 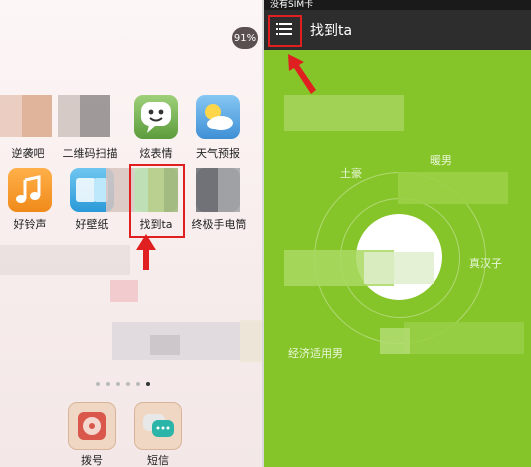 I want to click on app-label: 炫表情, so click(x=156, y=153).